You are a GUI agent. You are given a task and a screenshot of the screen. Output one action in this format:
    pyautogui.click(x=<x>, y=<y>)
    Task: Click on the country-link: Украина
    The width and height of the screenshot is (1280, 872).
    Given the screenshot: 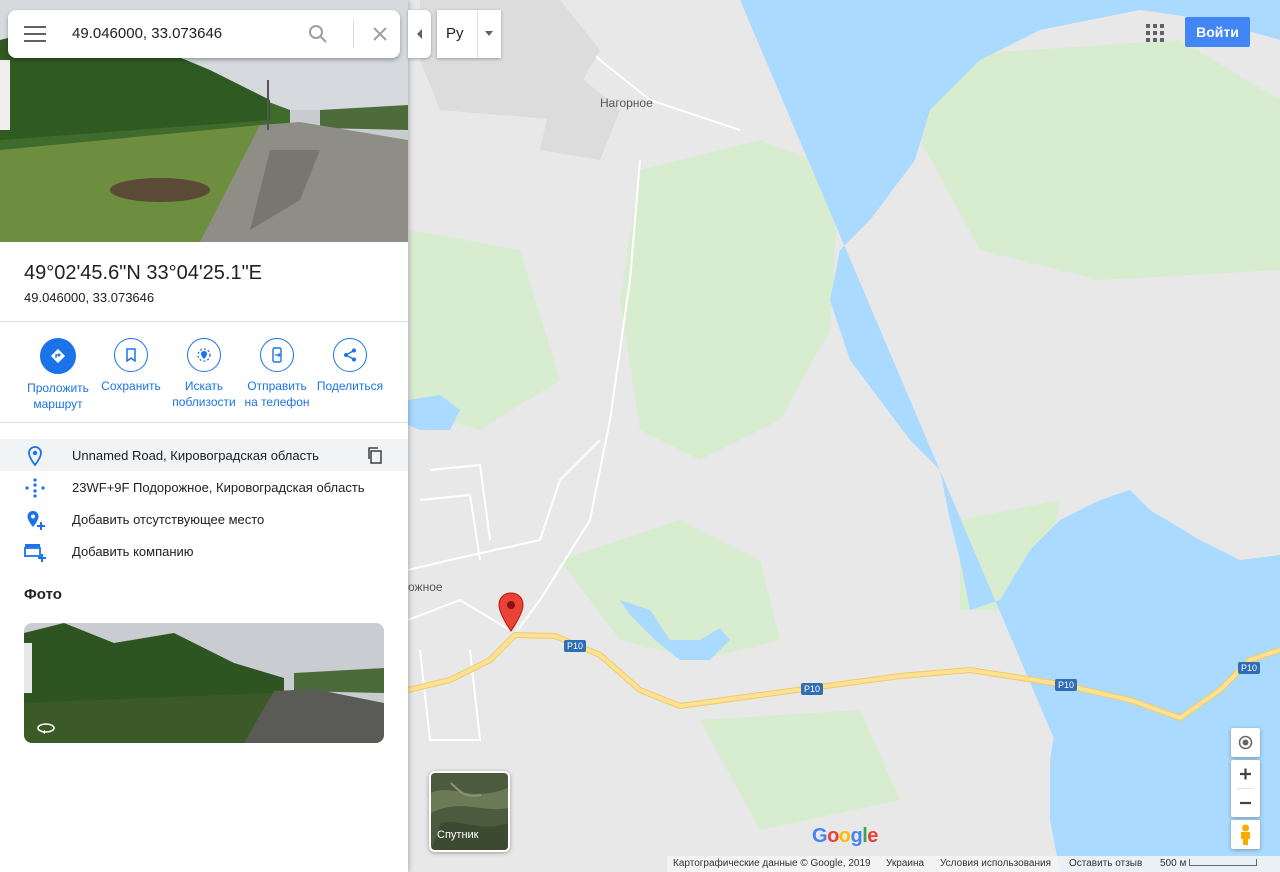 What is the action you would take?
    pyautogui.click(x=905, y=863)
    